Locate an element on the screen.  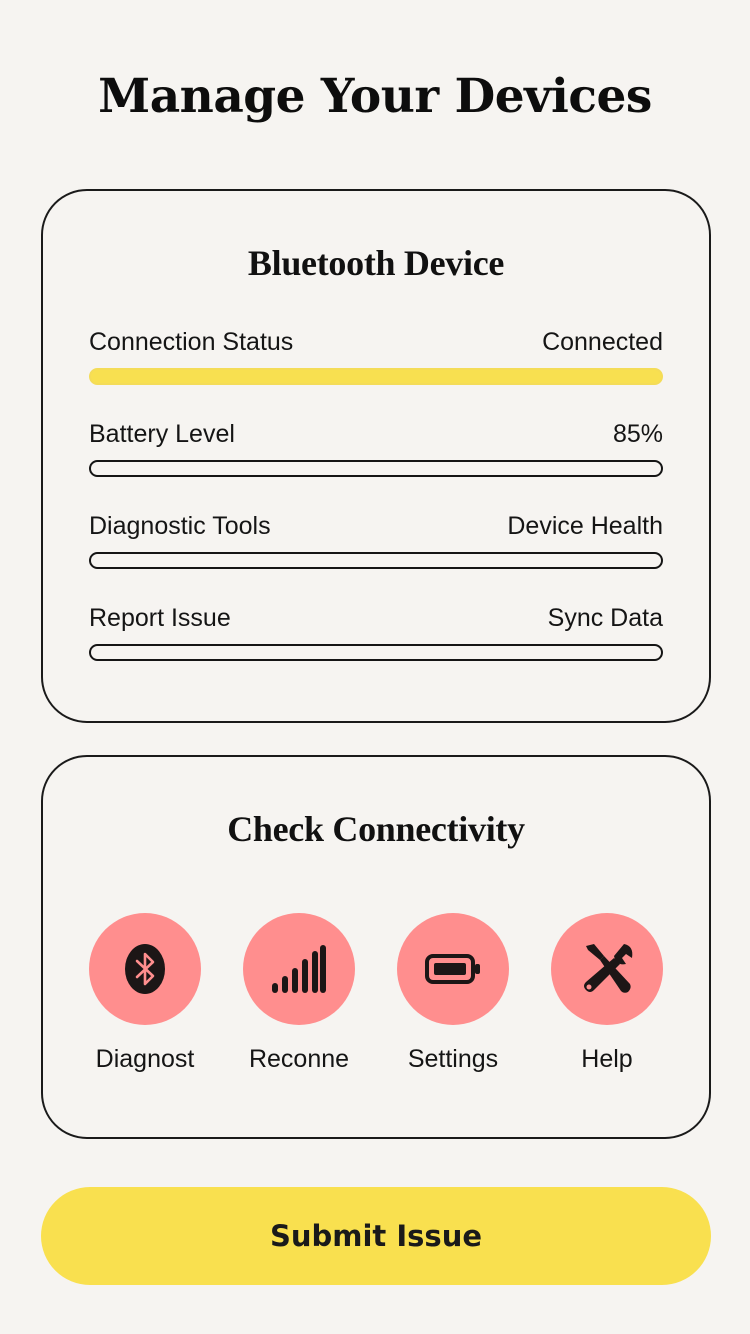
signal-bars-icon is located at coordinates (299, 969).